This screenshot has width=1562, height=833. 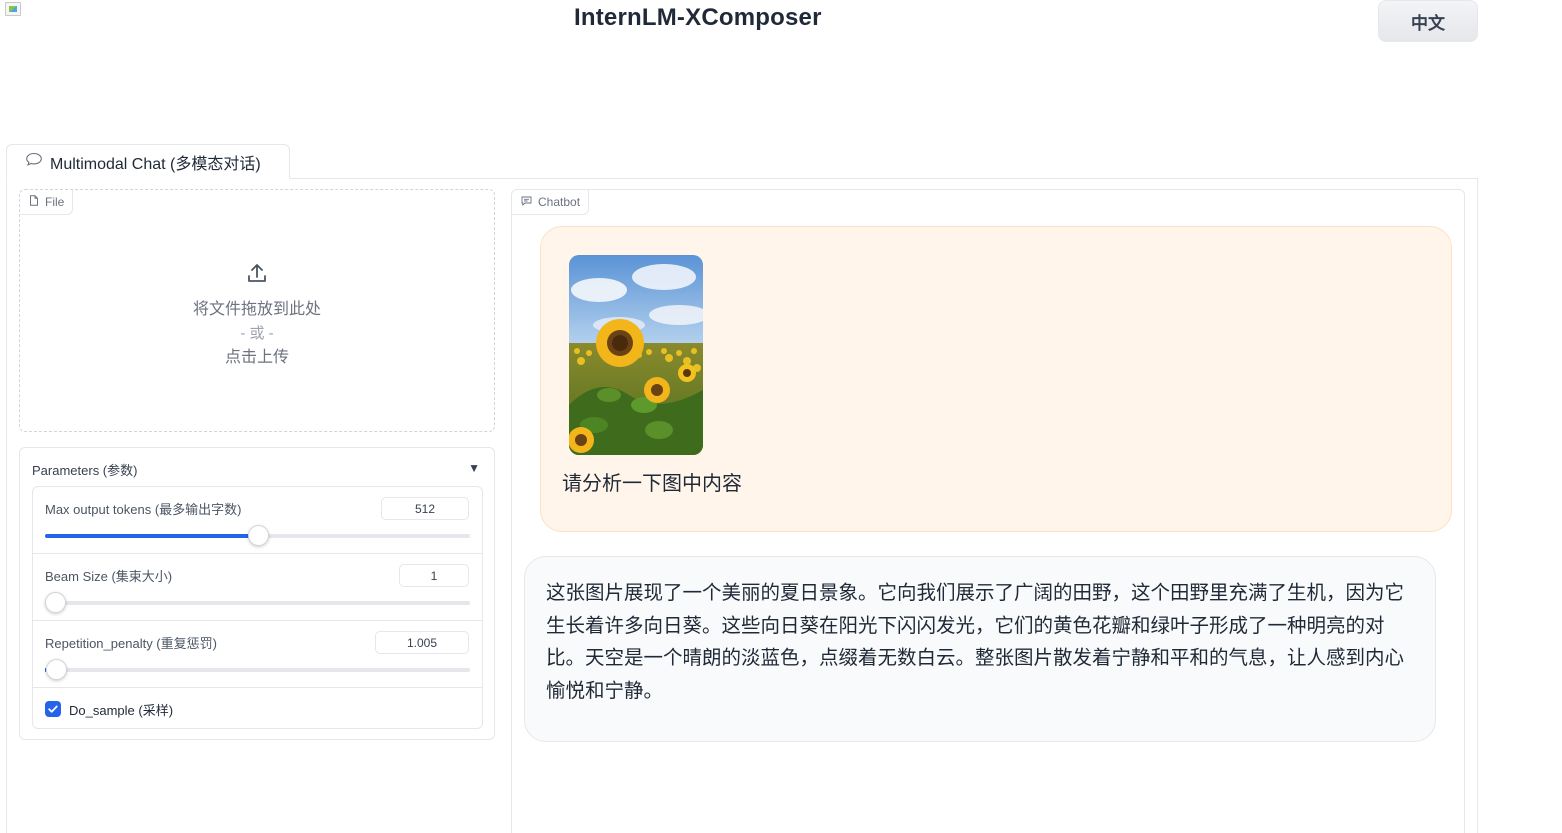 I want to click on repetition-penalty-slider-row: Repetition_penalty (重复惩罚) 1.005, so click(x=257, y=654).